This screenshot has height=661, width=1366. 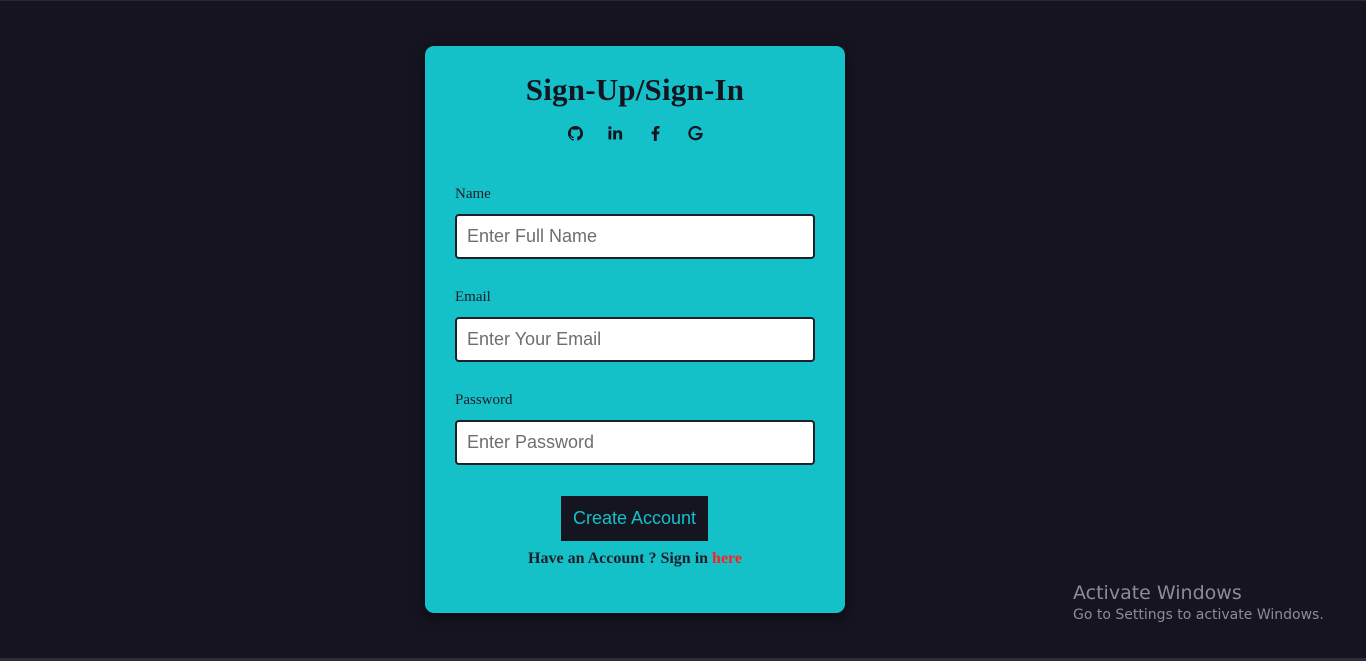 I want to click on password-input, so click(x=635, y=442).